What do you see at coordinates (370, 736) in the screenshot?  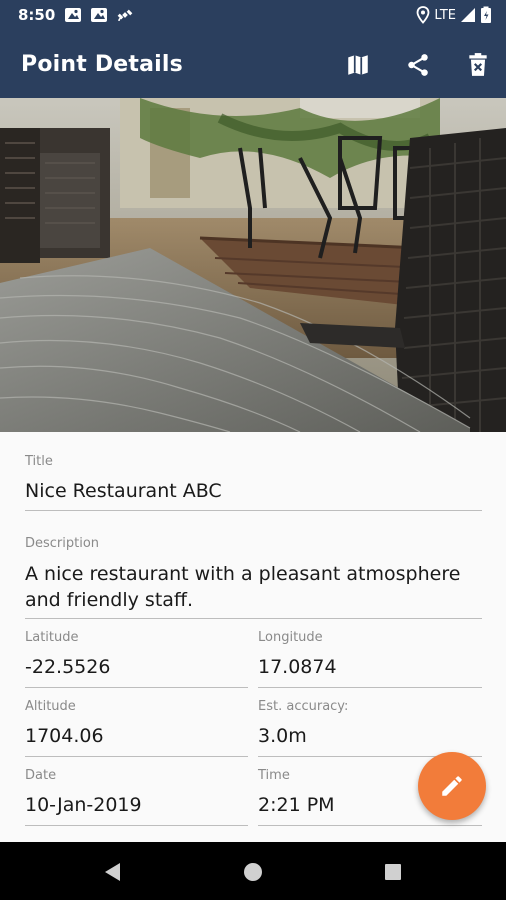 I see `accuracy-value: 3.0m` at bounding box center [370, 736].